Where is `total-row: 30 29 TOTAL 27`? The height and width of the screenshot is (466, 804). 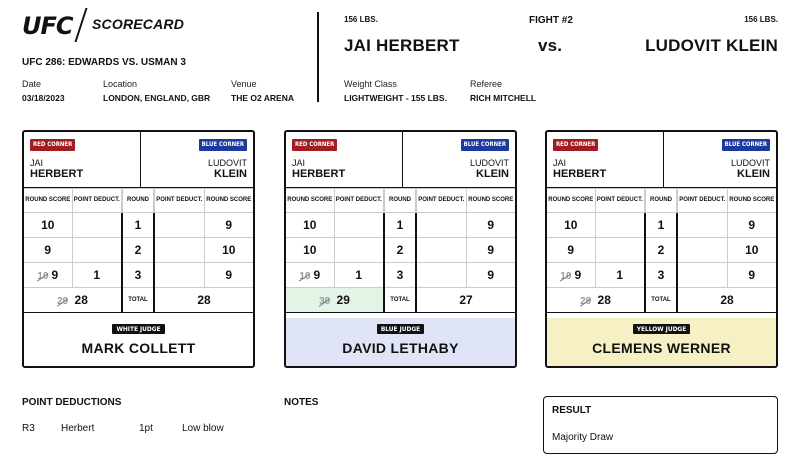 total-row: 30 29 TOTAL 27 is located at coordinates (400, 300).